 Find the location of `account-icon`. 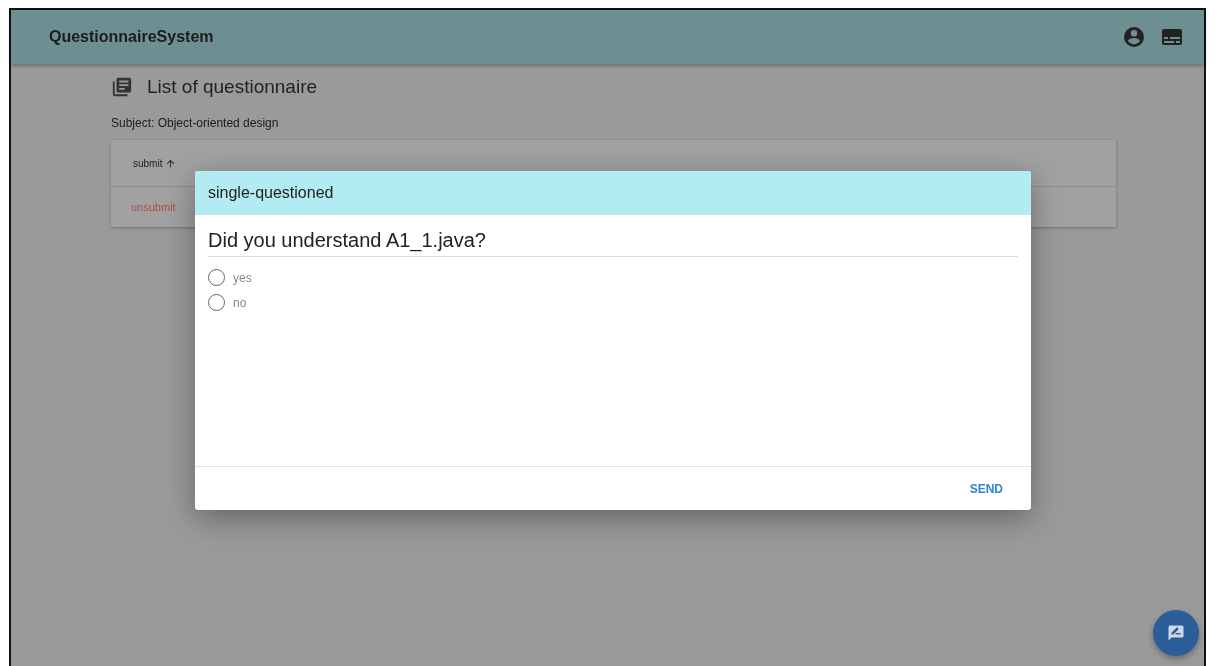

account-icon is located at coordinates (1134, 37).